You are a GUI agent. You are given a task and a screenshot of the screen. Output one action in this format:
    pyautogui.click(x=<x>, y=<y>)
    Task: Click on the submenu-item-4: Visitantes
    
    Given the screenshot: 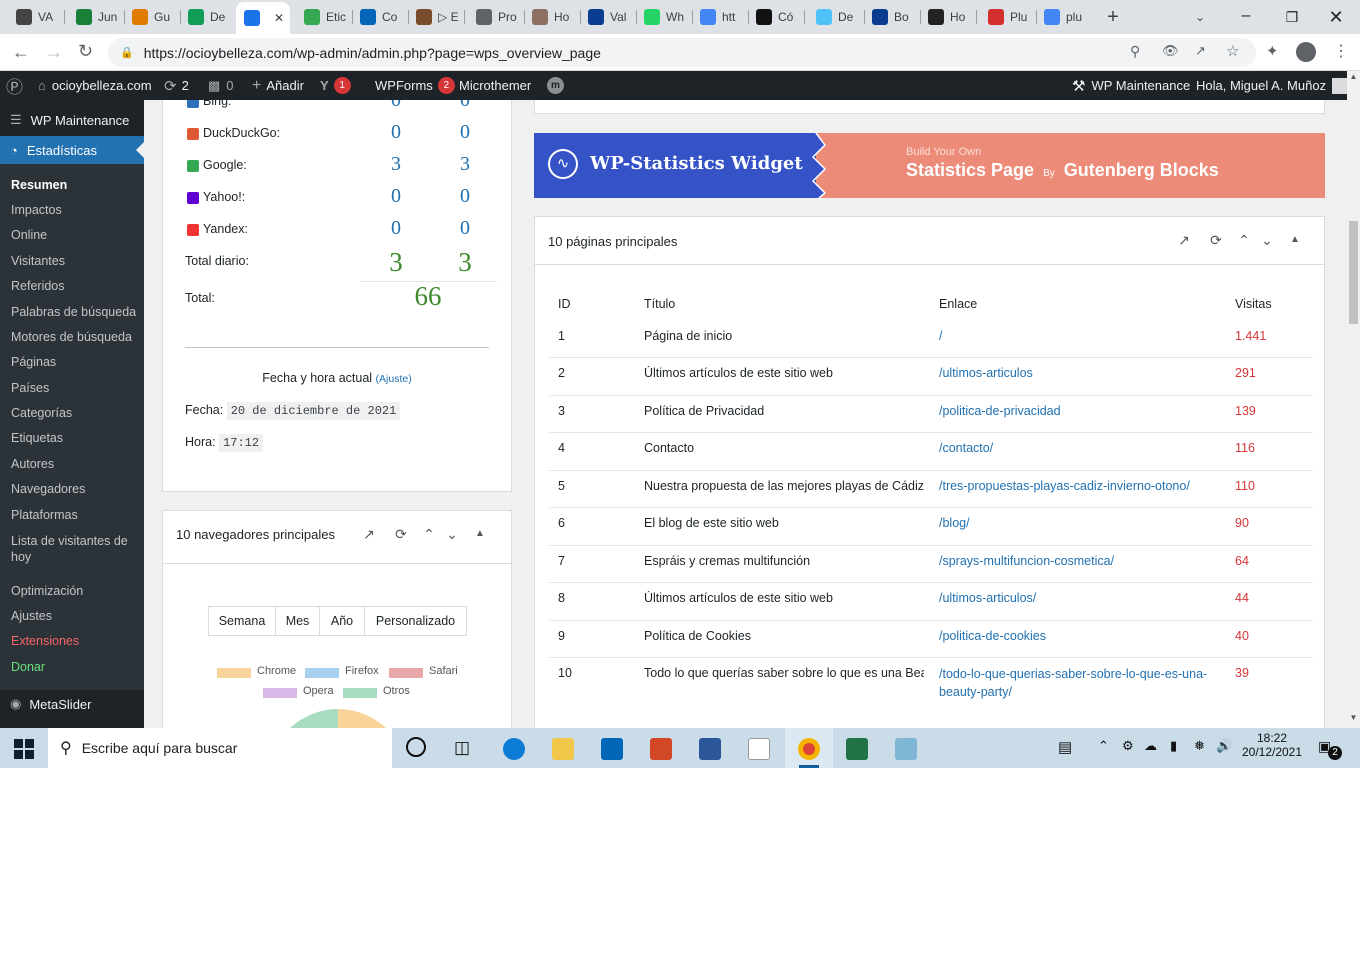 What is the action you would take?
    pyautogui.click(x=72, y=261)
    